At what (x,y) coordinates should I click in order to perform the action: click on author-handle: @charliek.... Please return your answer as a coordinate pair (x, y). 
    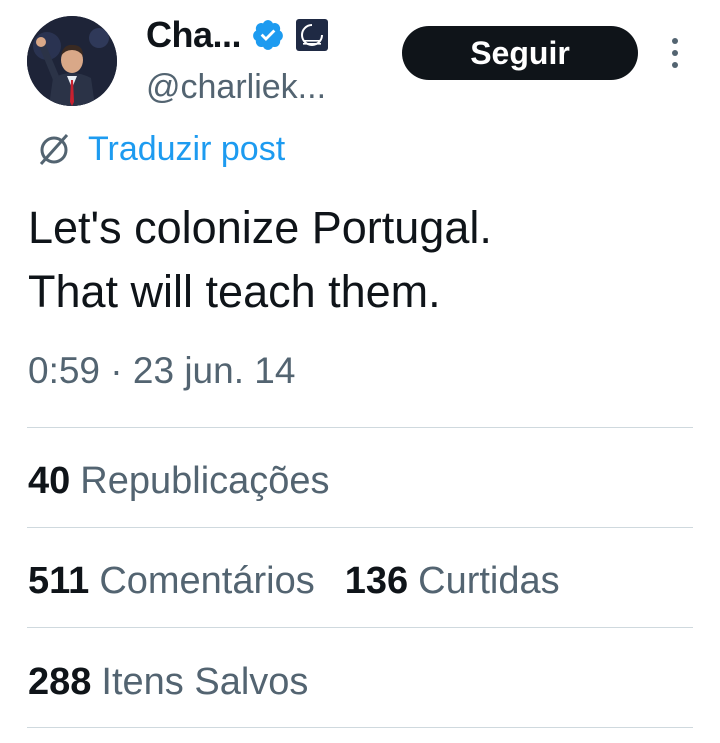
    Looking at the image, I should click on (236, 87).